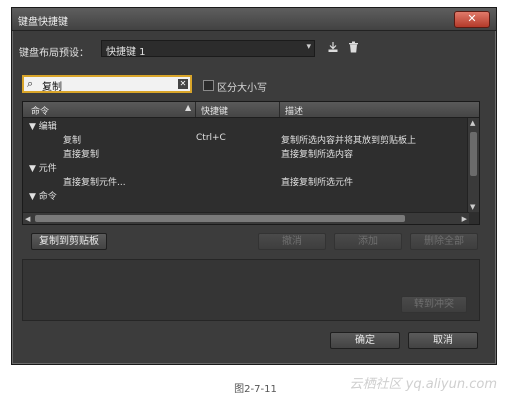 This screenshot has height=400, width=511. What do you see at coordinates (43, 22) in the screenshot?
I see `dialog-title: 键盘快捷键` at bounding box center [43, 22].